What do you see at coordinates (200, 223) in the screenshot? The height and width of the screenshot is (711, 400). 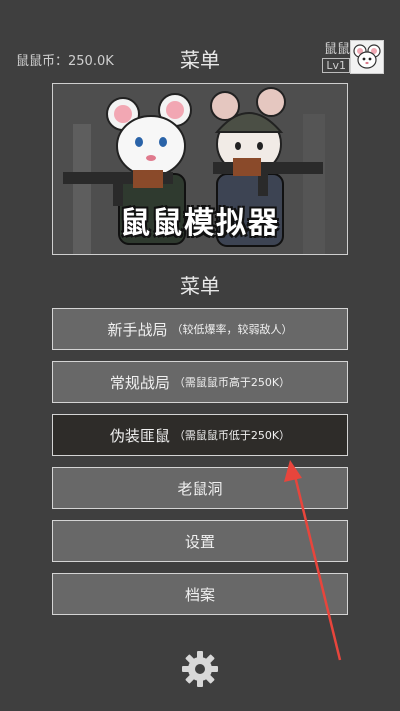 I see `game-title: 鼠鼠模拟器` at bounding box center [200, 223].